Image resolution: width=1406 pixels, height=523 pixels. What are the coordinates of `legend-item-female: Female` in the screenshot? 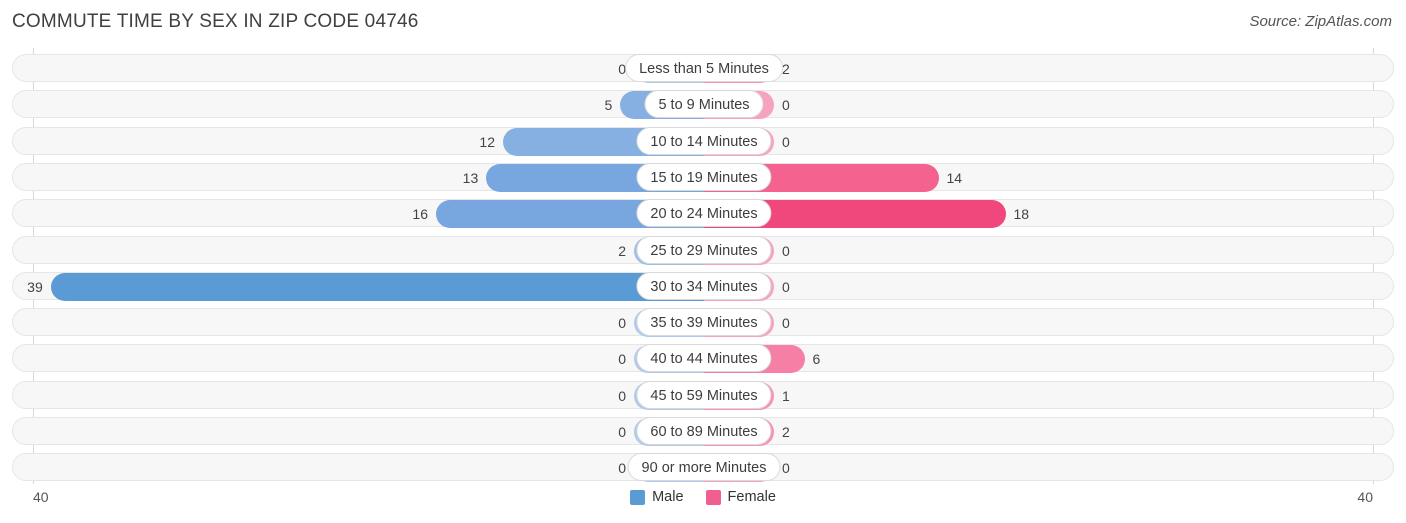 It's located at (740, 497).